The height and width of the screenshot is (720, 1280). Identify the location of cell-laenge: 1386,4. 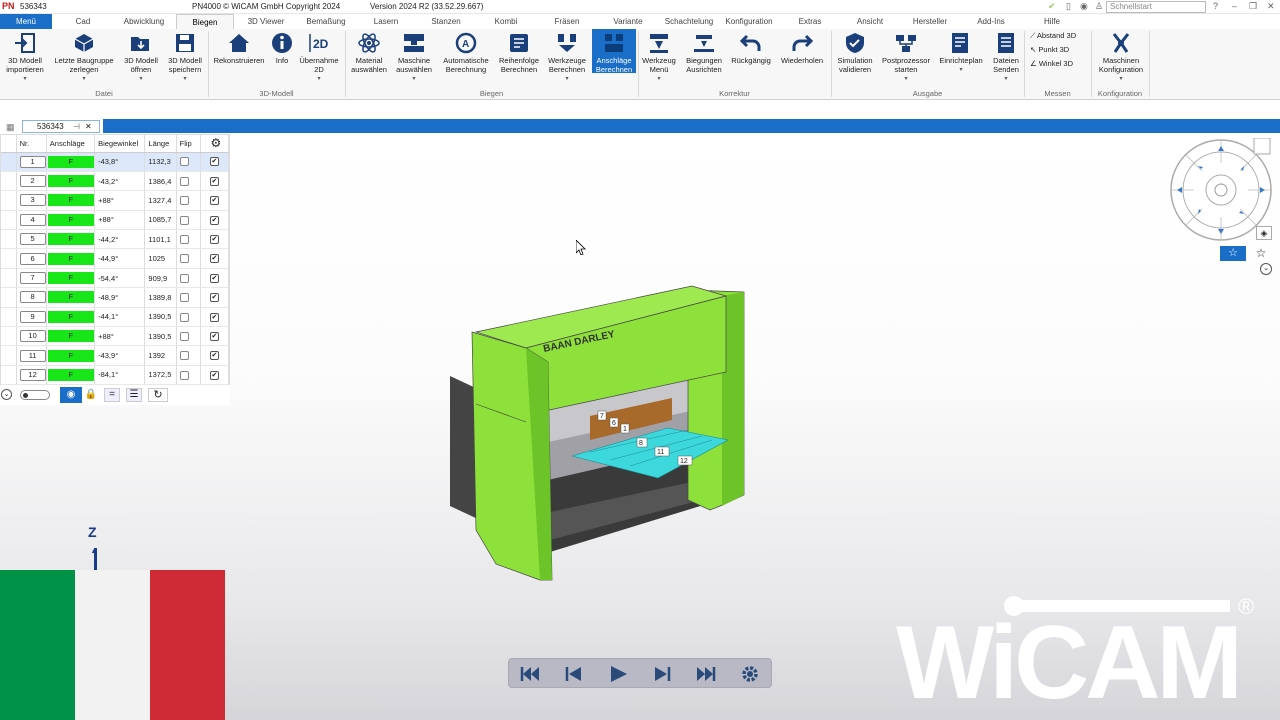
(160, 181).